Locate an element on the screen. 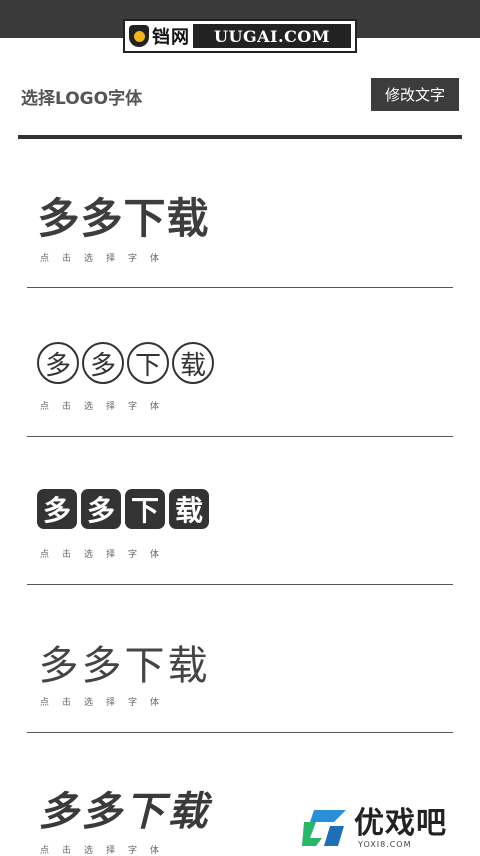 Image resolution: width=480 pixels, height=856 pixels. watermark-name: 优戏吧 is located at coordinates (400, 823).